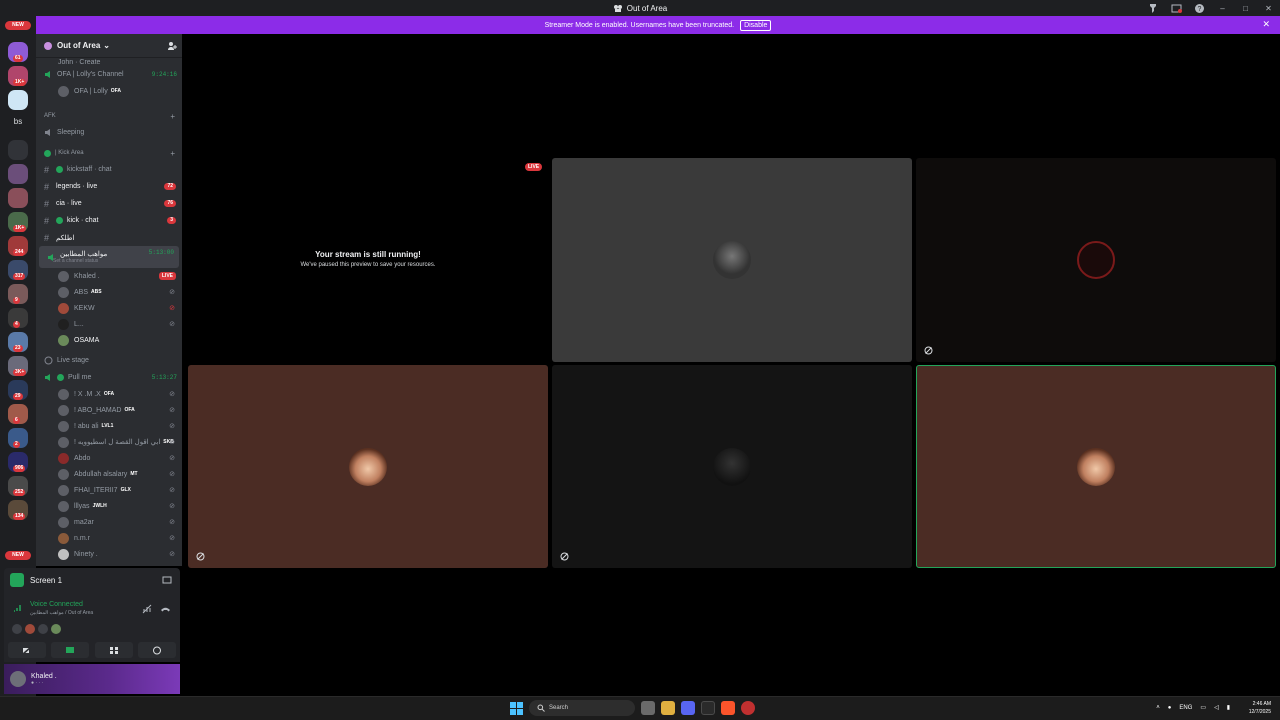  Describe the element at coordinates (109, 410) in the screenshot. I see `voice-user: ! ABO_HAMAD OFA ⊘` at that location.